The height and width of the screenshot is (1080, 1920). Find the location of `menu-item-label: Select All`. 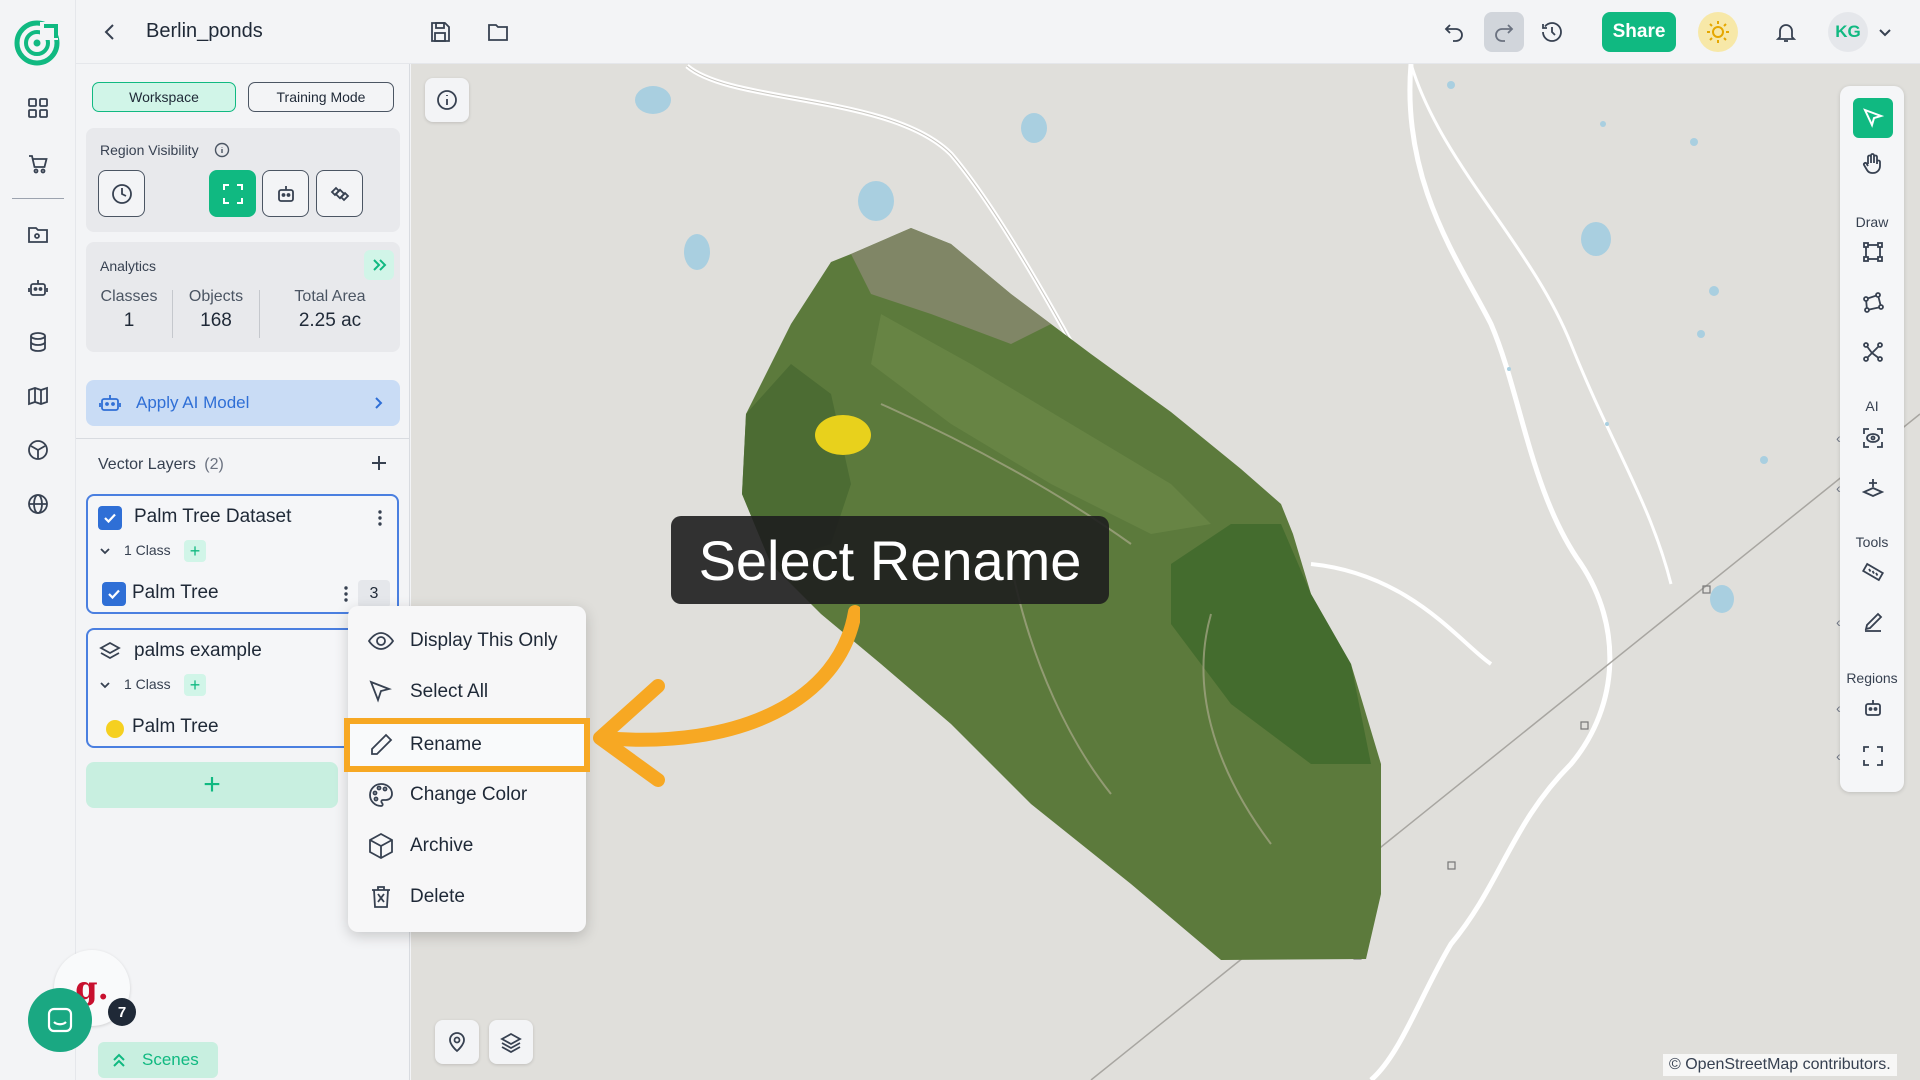

menu-item-label: Select All is located at coordinates (449, 691).